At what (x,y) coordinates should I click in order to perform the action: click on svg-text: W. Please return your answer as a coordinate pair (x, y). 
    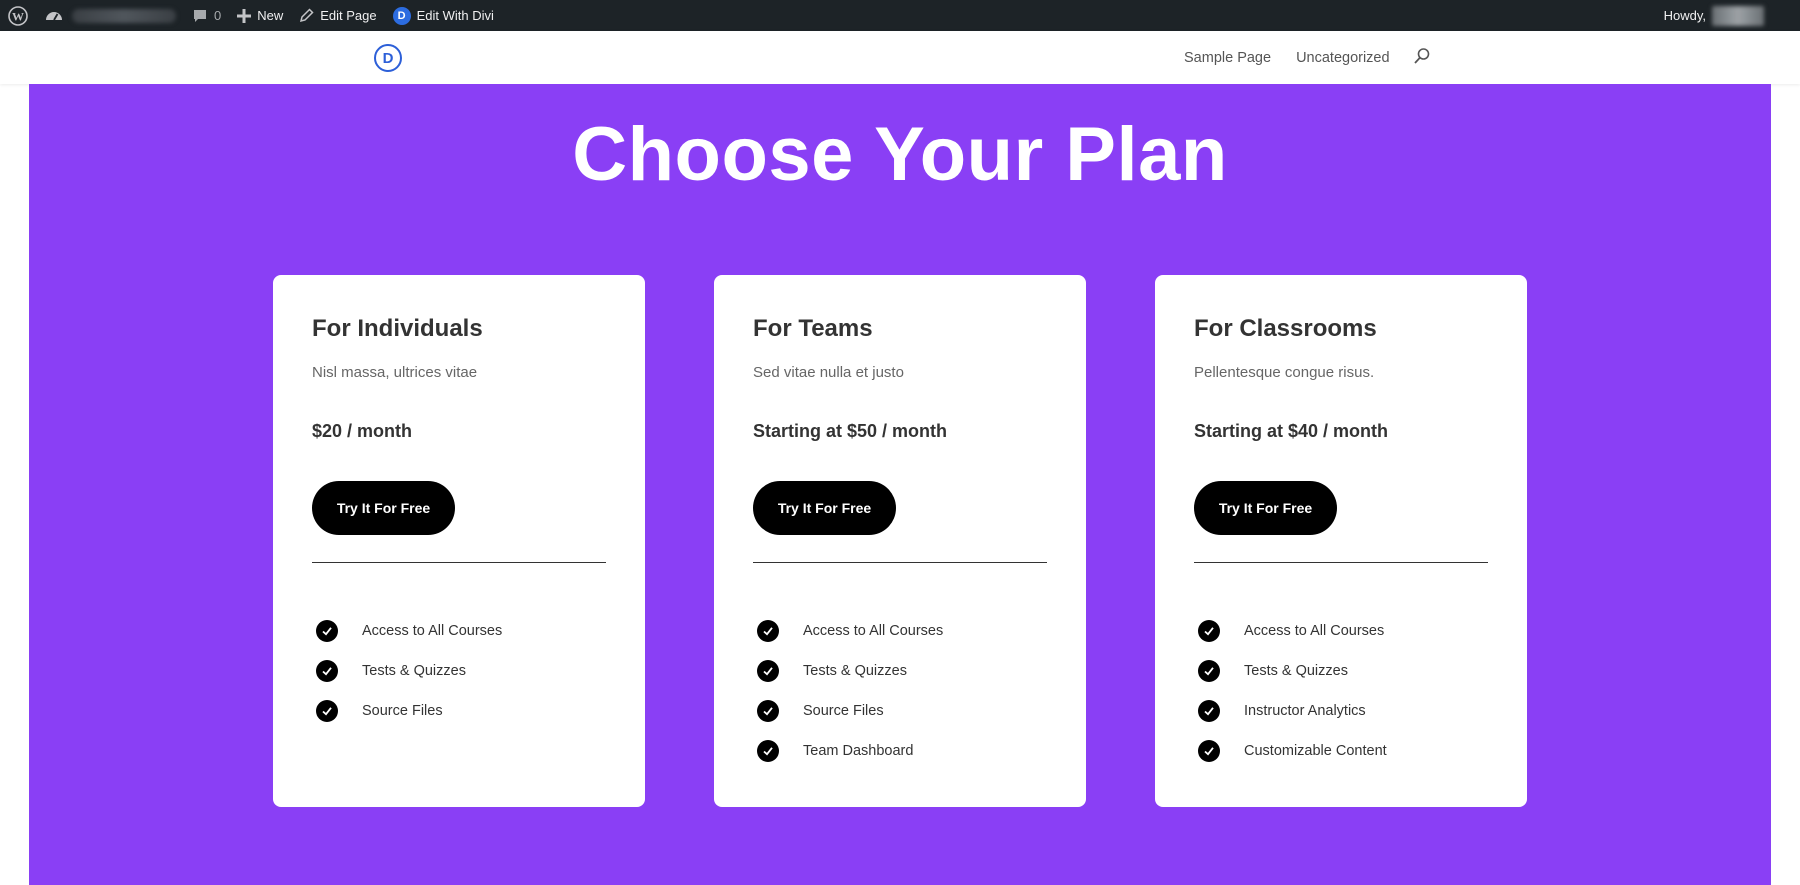
    Looking at the image, I should click on (18, 16).